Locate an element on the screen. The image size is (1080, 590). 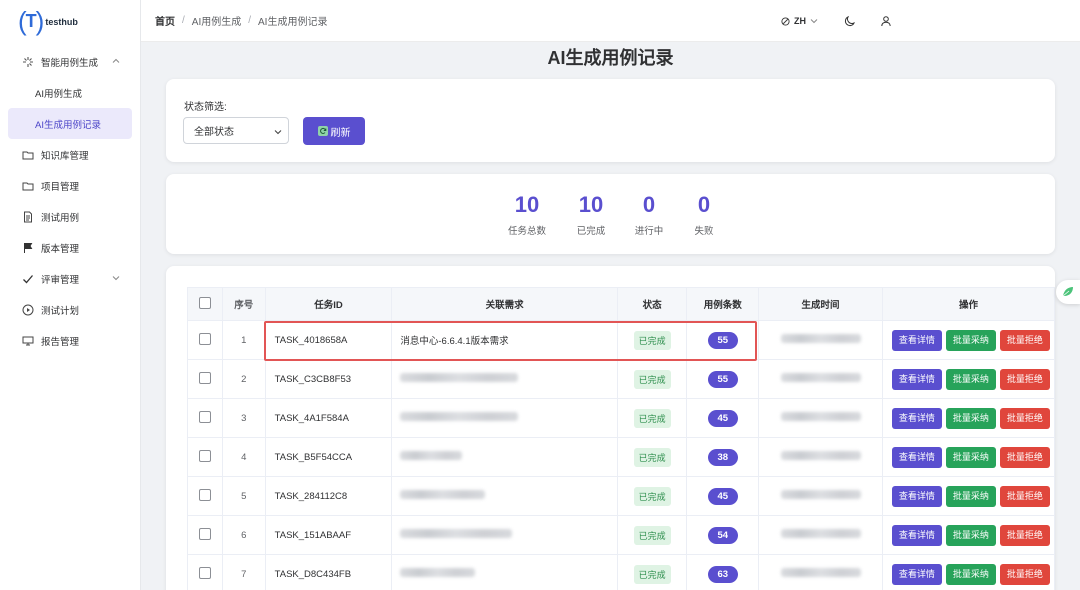
created-time-cell is located at coordinates (820, 496).